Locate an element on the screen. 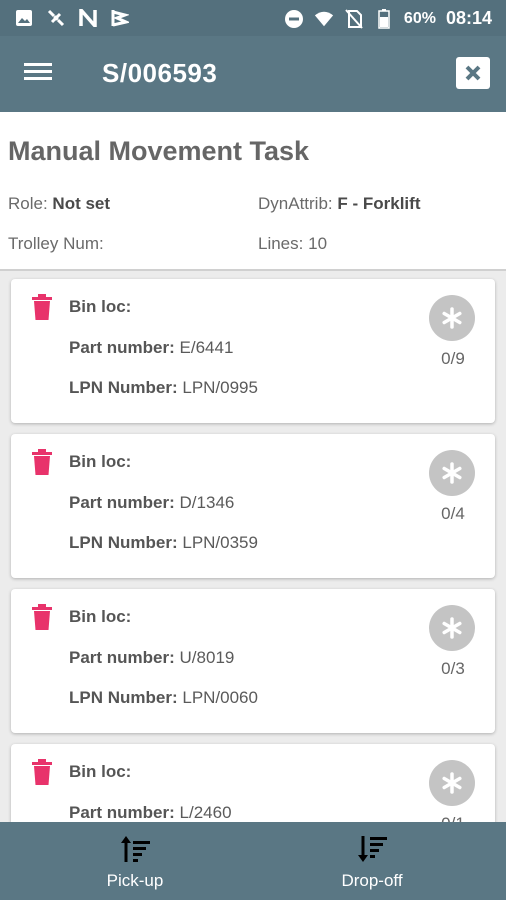 The height and width of the screenshot is (900, 506). quantity-count: 0/4 is located at coordinates (453, 513).